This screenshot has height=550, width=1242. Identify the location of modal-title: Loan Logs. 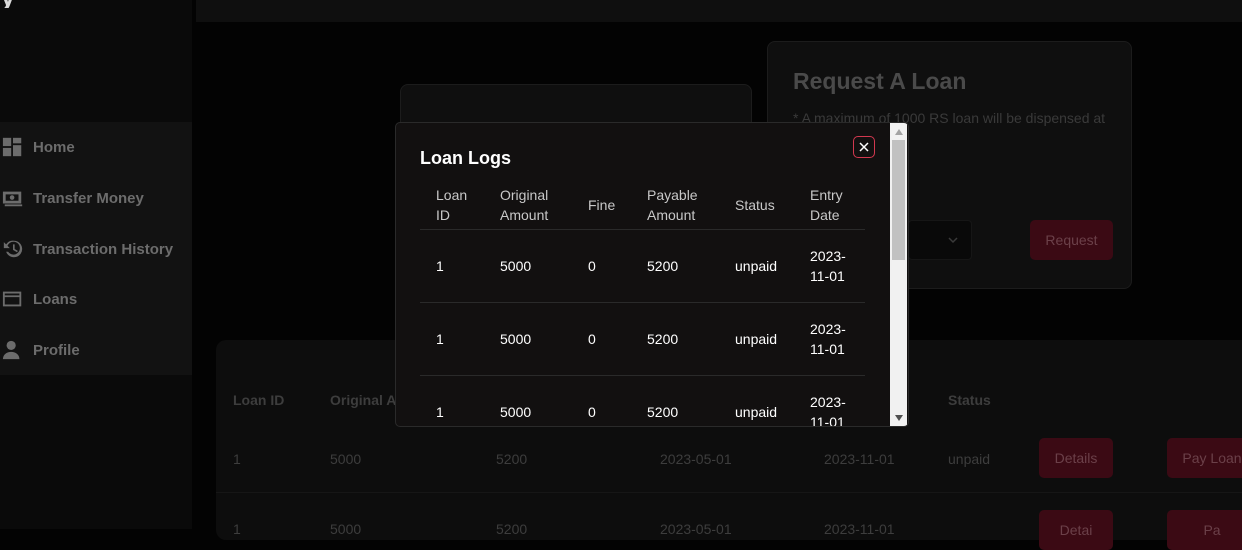
(465, 158).